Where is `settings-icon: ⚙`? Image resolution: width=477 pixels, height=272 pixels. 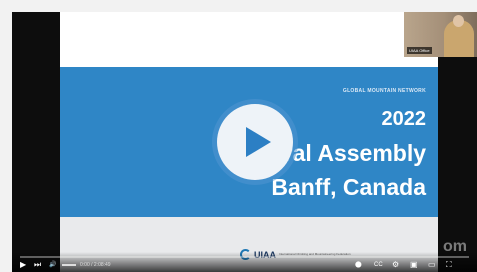 settings-icon: ⚙ is located at coordinates (395, 265).